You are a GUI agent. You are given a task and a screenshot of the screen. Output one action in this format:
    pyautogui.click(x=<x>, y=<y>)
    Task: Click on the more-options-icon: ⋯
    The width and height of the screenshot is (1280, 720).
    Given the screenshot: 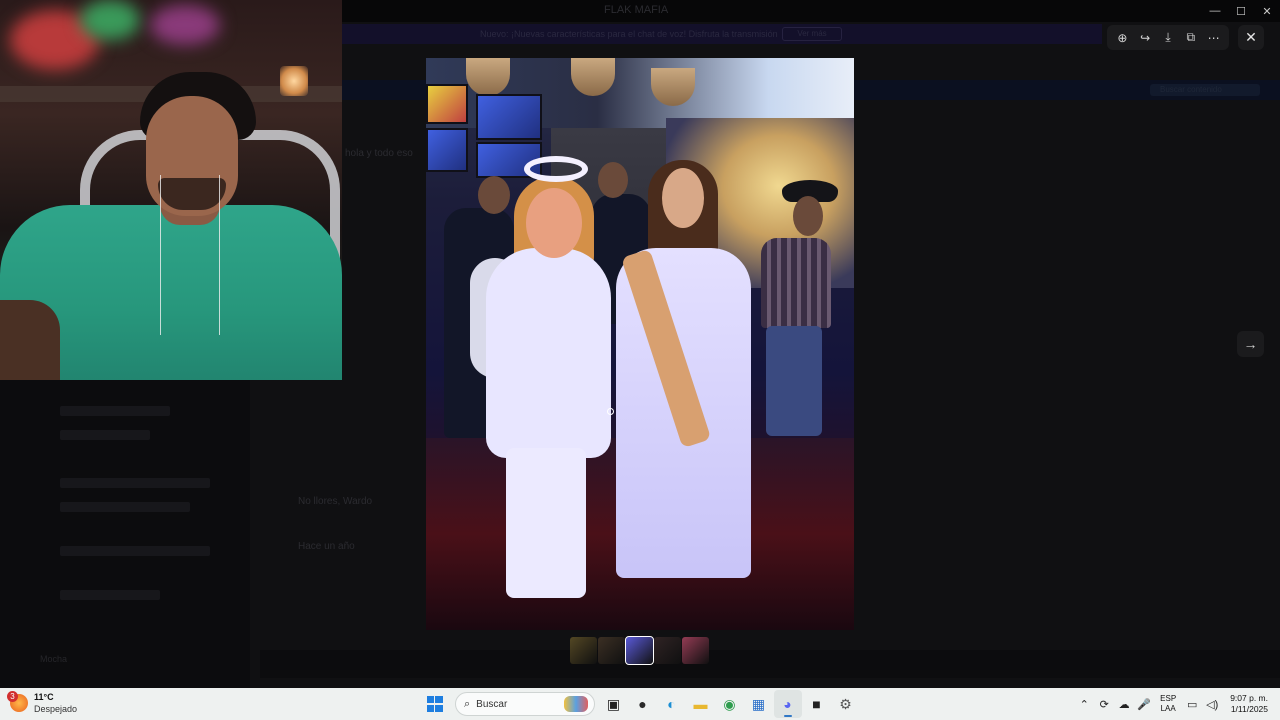 What is the action you would take?
    pyautogui.click(x=1214, y=38)
    